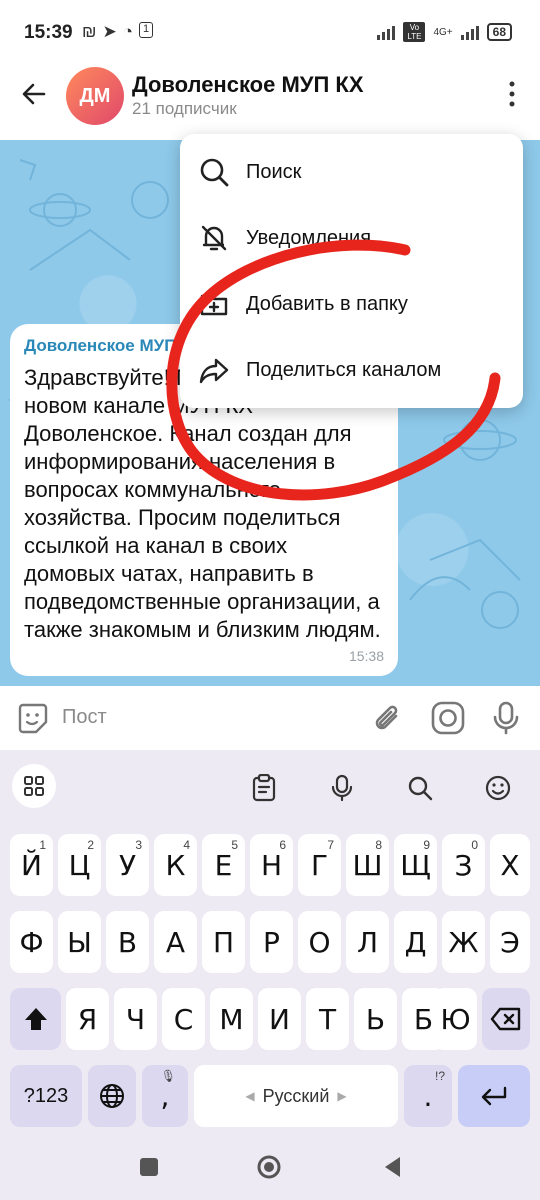 The width and height of the screenshot is (540, 1200). Describe the element at coordinates (420, 788) in the screenshot. I see `keyboard-search-icon` at that location.